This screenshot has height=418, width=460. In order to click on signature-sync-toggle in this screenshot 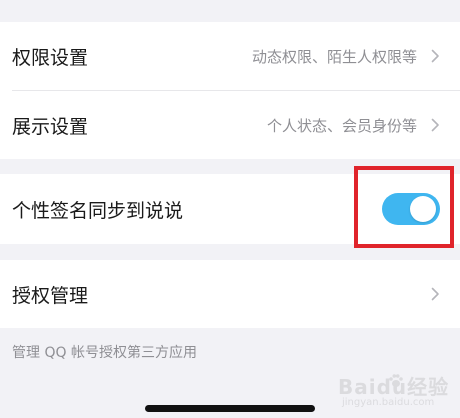, I will do `click(411, 209)`.